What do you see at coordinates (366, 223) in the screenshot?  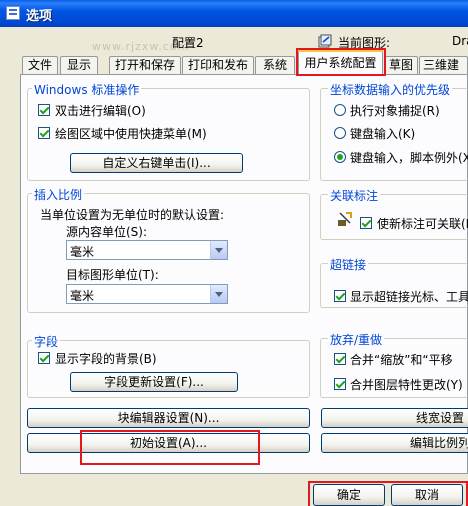 I see `associative-dim-checkbox` at bounding box center [366, 223].